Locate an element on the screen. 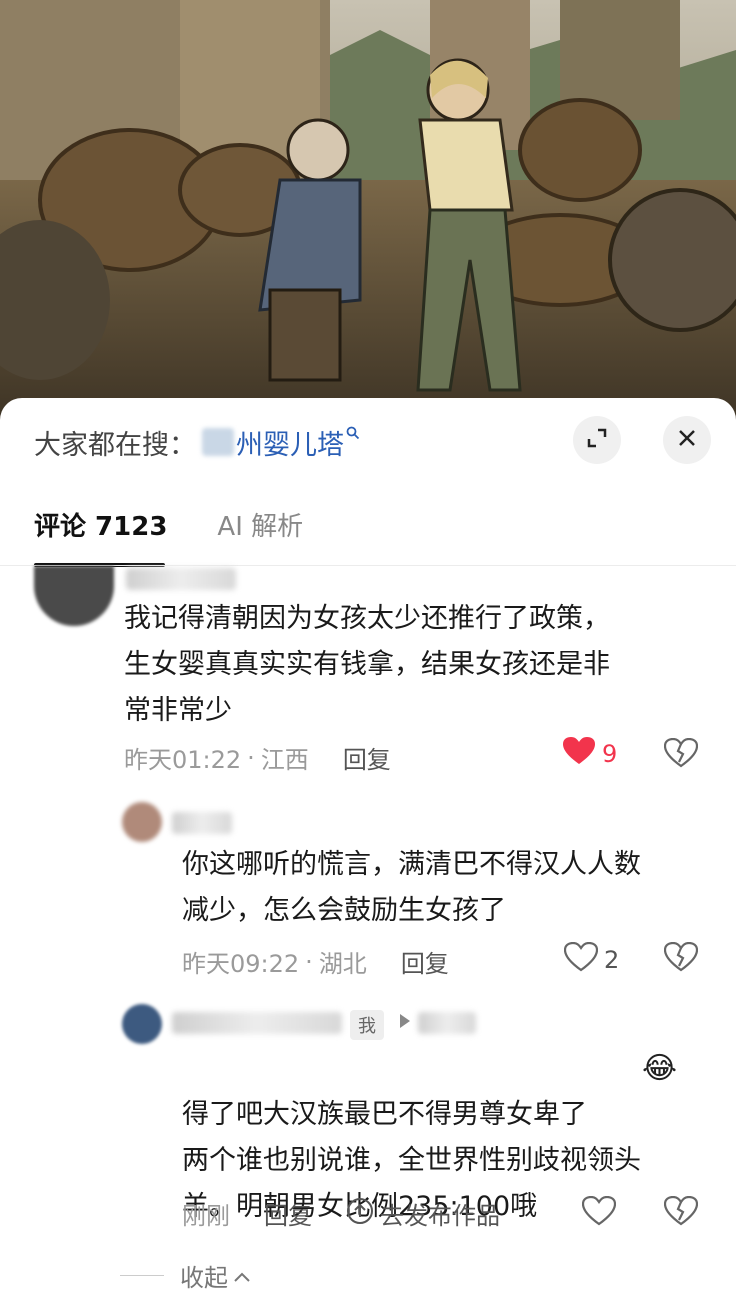 This screenshot has width=736, height=1293. blurred-reply-to is located at coordinates (447, 1023).